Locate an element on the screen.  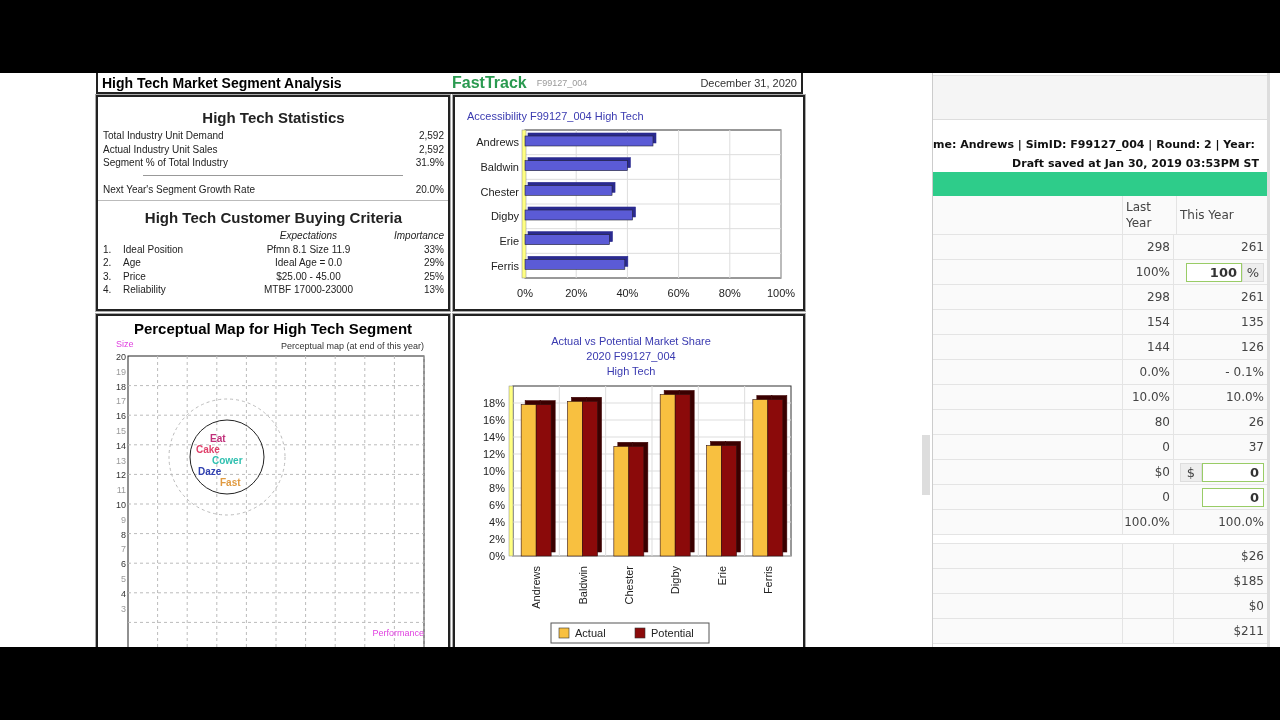
axis-tick-label: 16 is located at coordinates (121, 416).